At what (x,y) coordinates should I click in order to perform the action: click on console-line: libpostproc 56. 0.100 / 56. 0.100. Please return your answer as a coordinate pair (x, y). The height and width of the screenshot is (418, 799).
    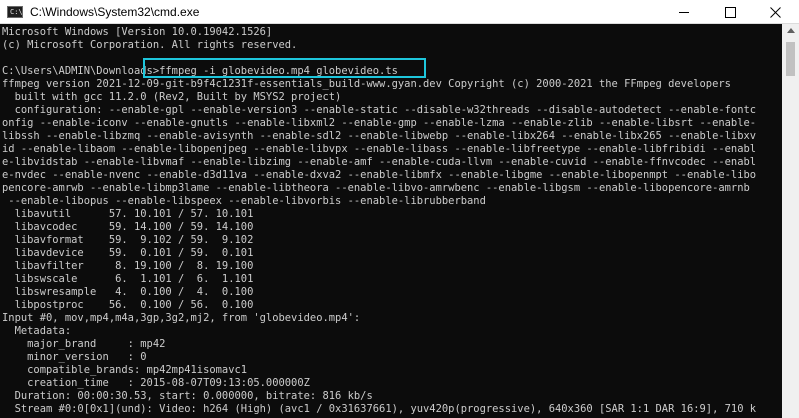
    Looking at the image, I should click on (128, 305).